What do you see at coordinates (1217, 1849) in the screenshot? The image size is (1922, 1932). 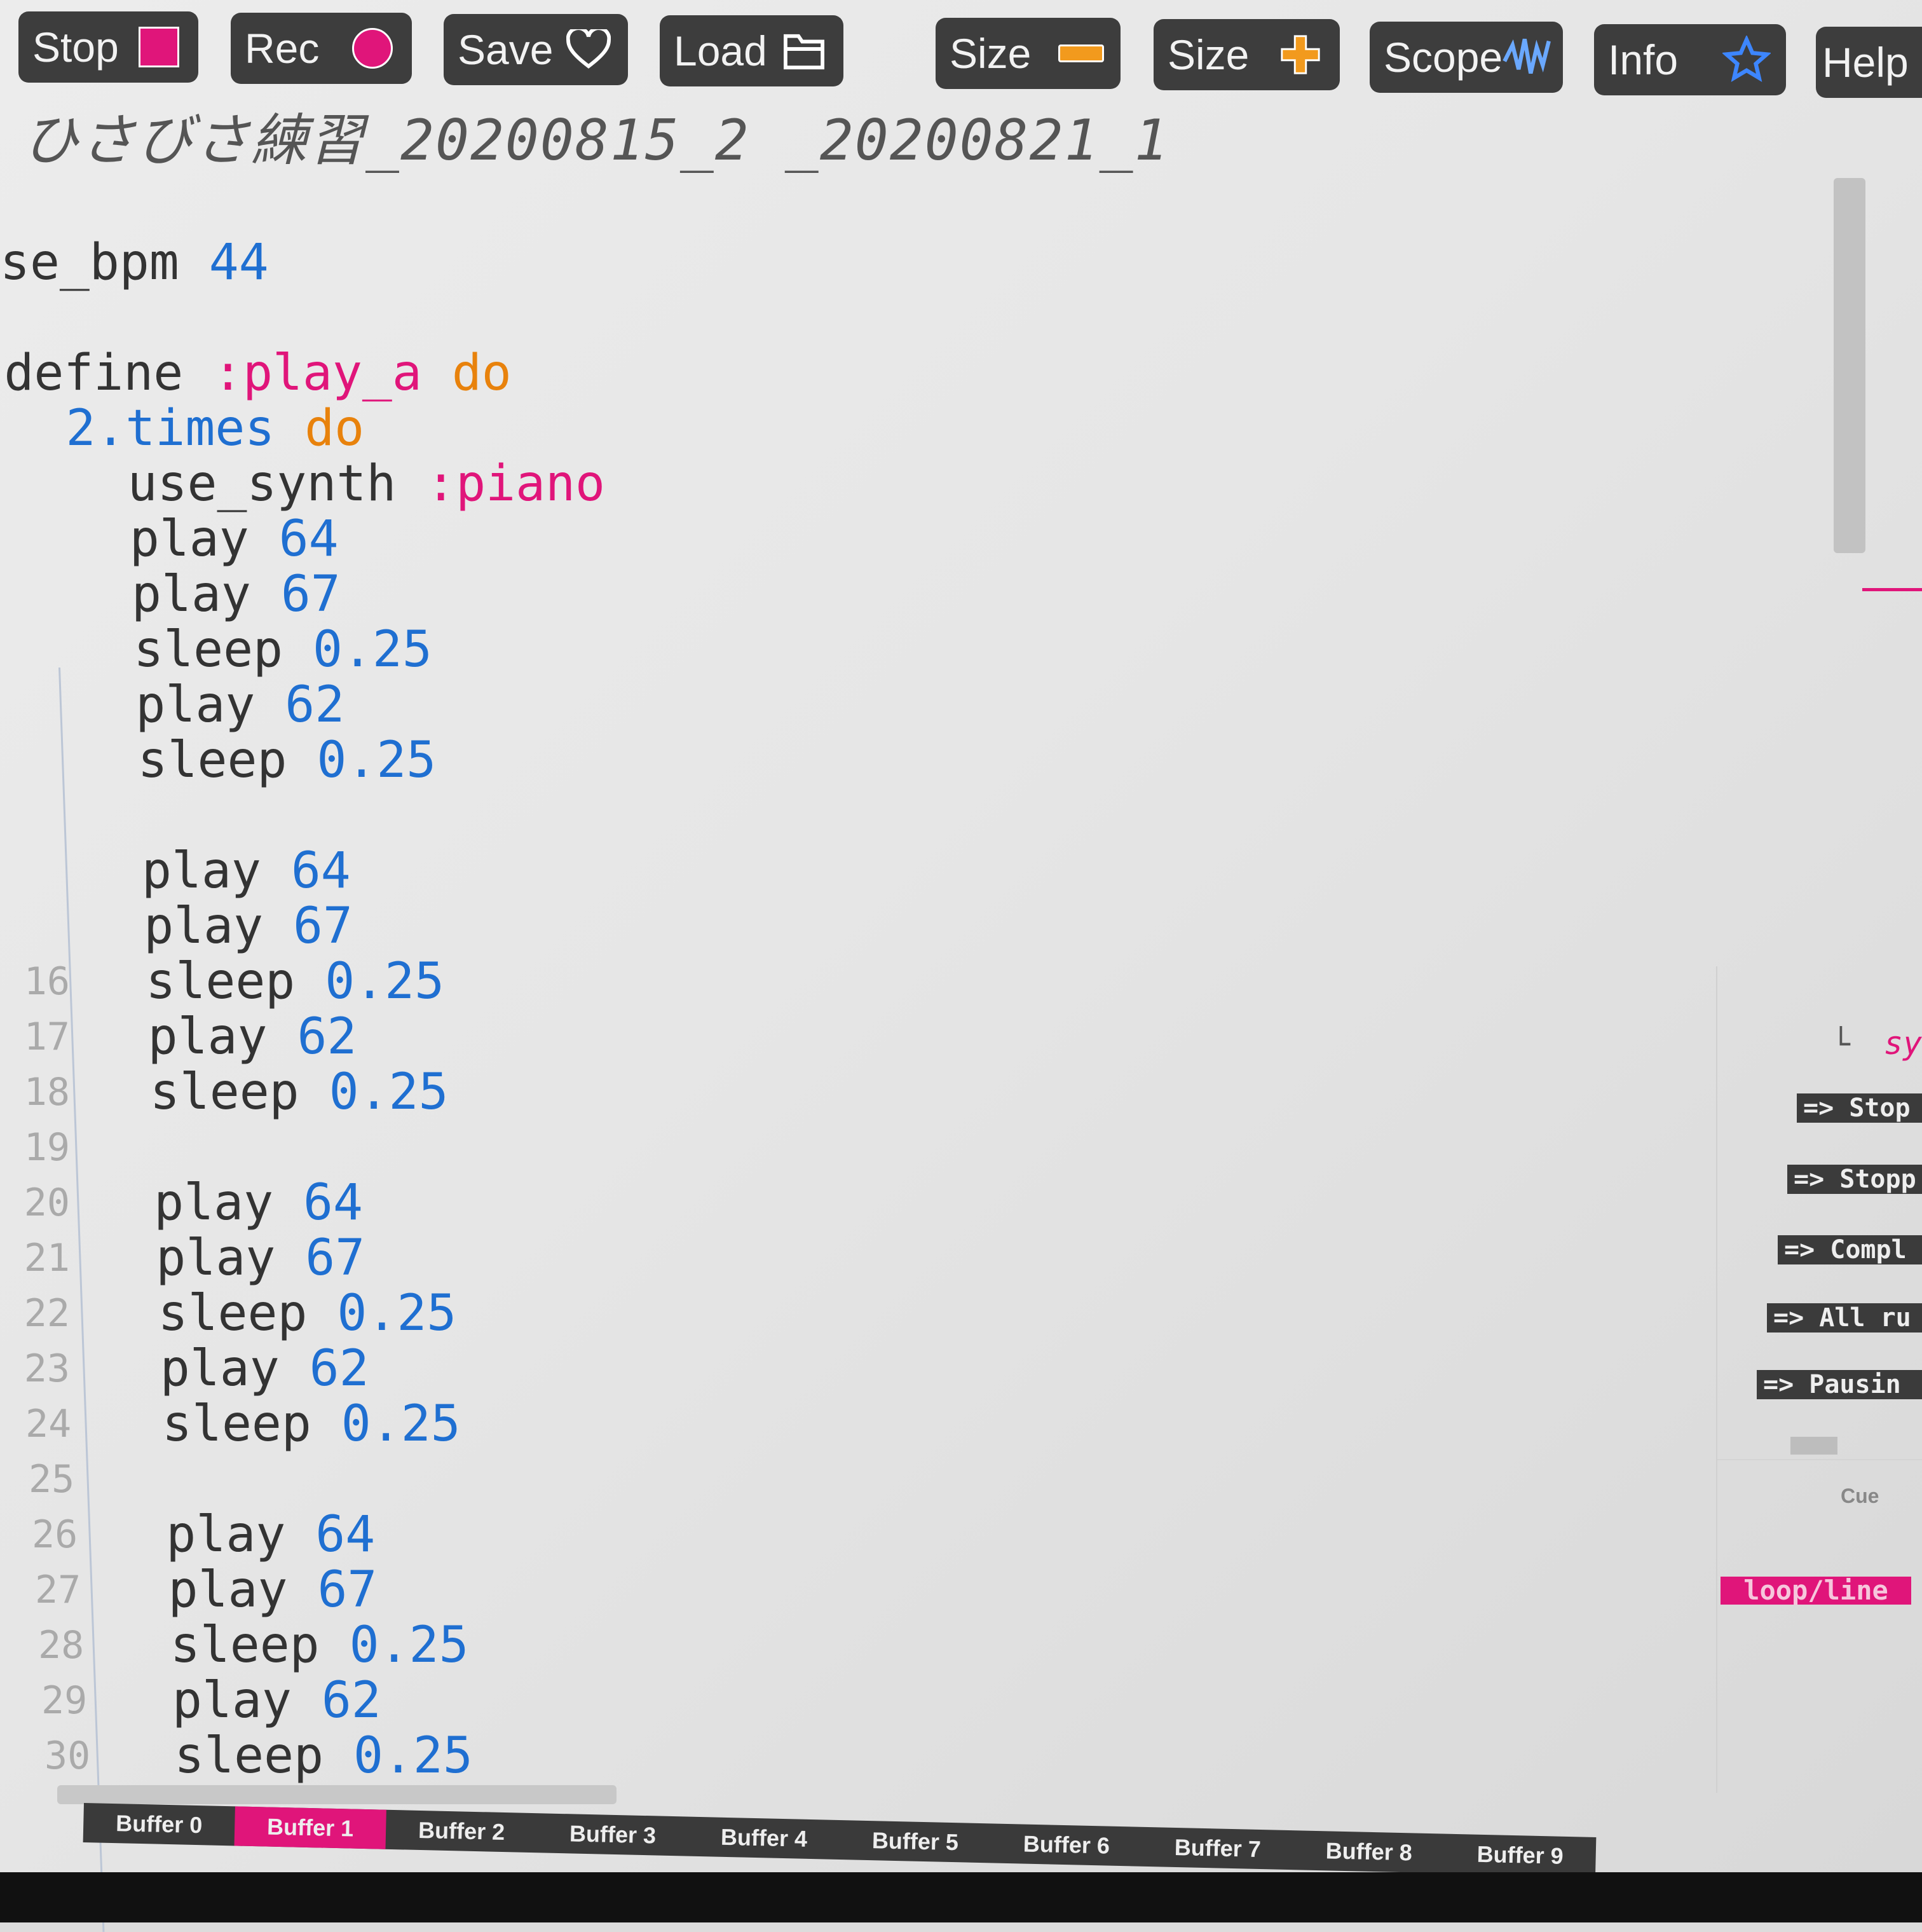 I see `buffer-tab-7: Buffer 7` at bounding box center [1217, 1849].